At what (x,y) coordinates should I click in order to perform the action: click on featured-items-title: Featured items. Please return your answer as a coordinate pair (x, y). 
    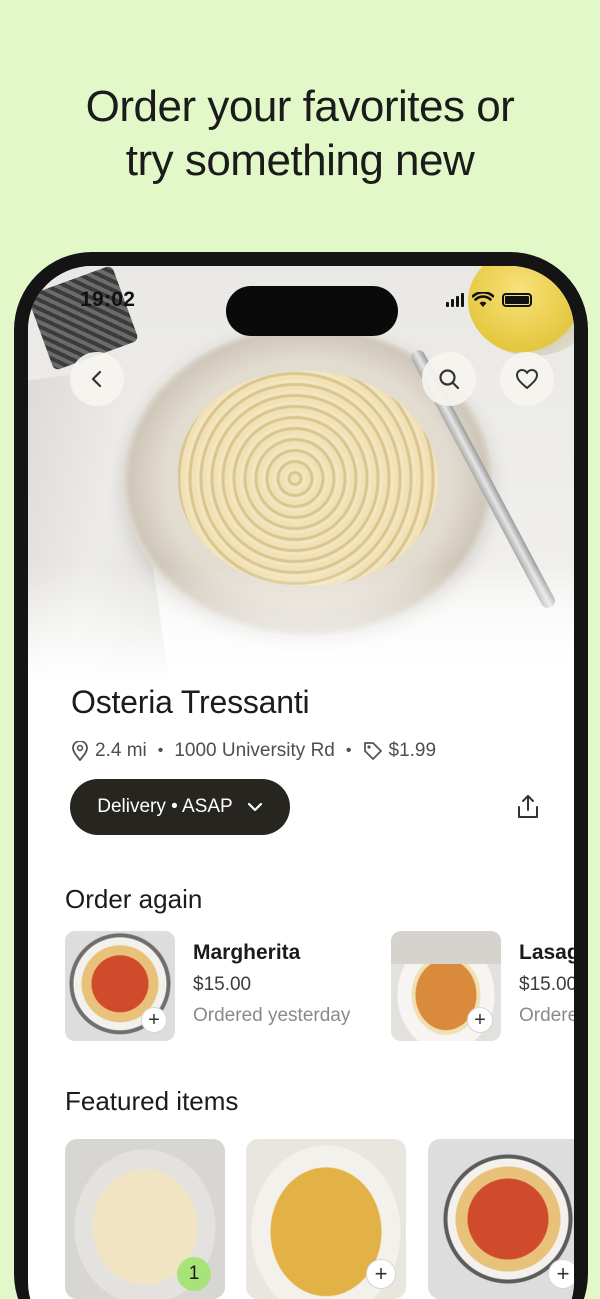
    Looking at the image, I should click on (152, 1101).